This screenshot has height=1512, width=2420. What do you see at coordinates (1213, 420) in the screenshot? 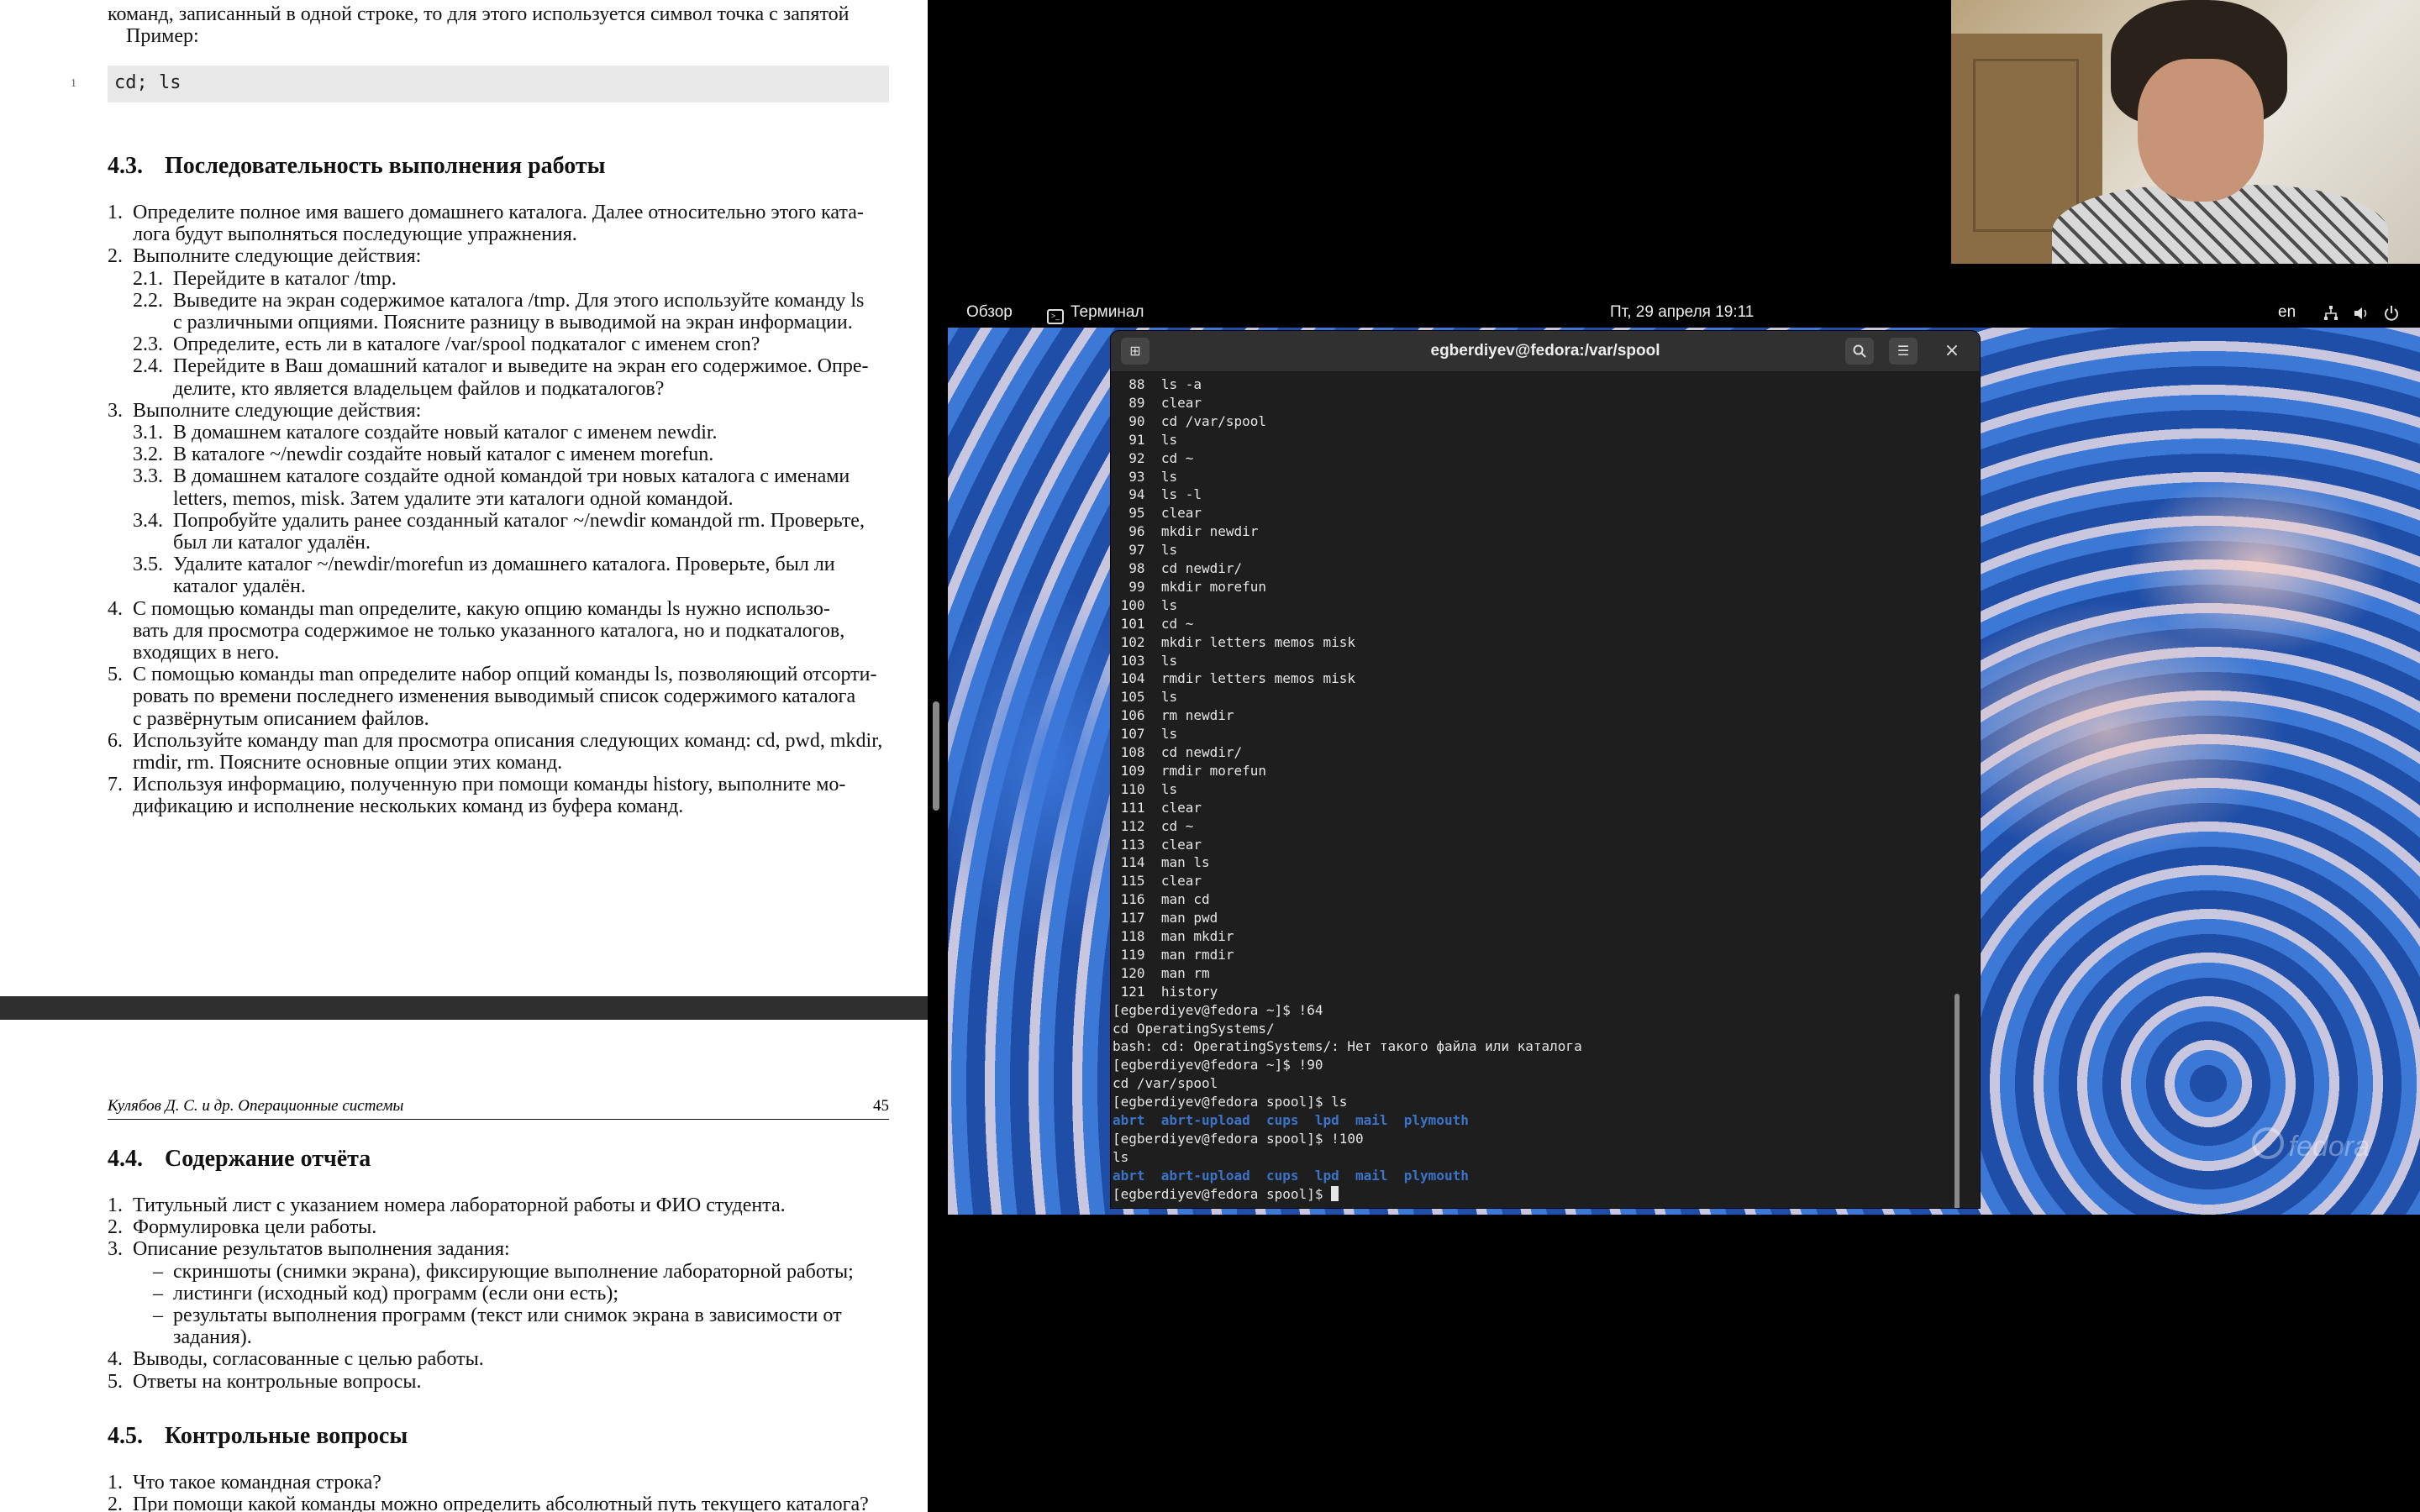
I see `history-command: cd /var/spool` at bounding box center [1213, 420].